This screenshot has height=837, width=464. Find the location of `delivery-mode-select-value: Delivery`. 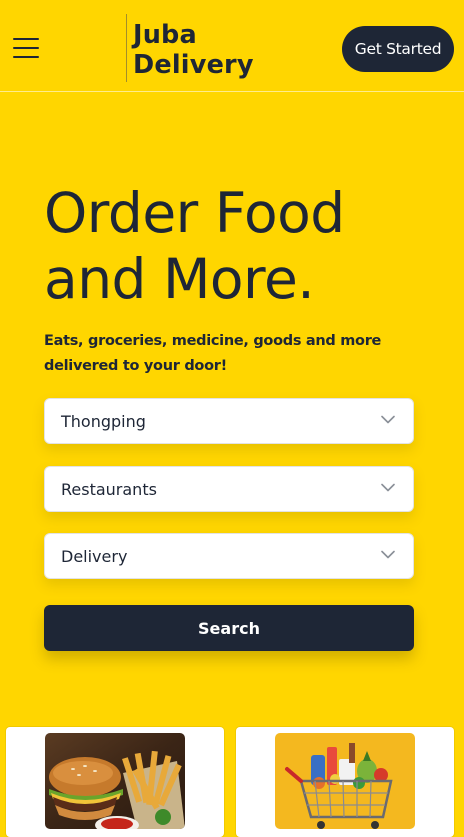

delivery-mode-select-value: Delivery is located at coordinates (94, 556).